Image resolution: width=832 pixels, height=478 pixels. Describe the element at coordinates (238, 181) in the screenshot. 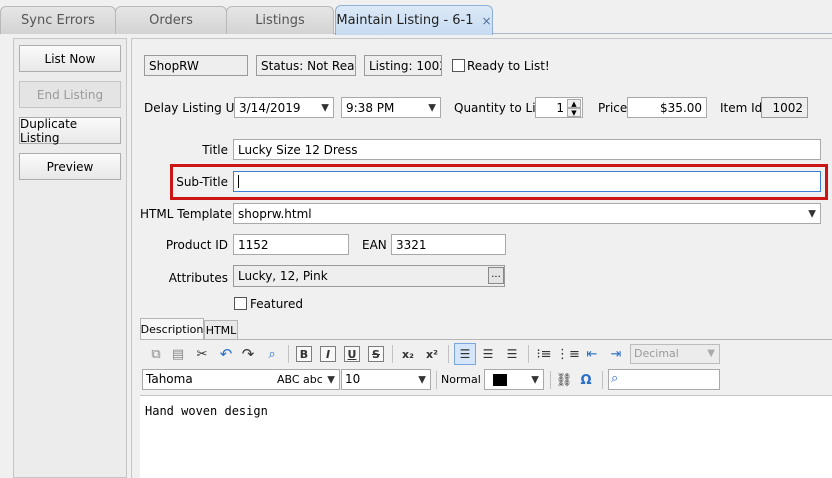

I see `text-caret` at that location.